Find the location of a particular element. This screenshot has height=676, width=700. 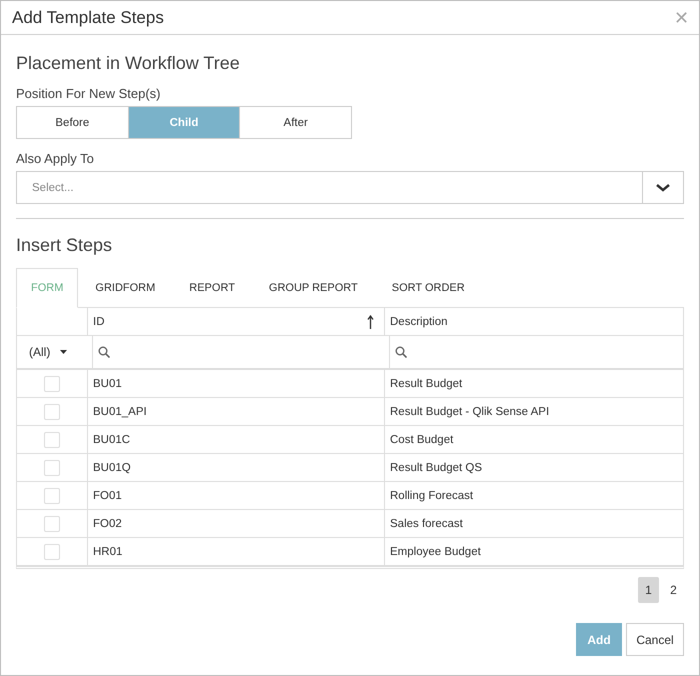

table-cell: BU01C is located at coordinates (236, 439).